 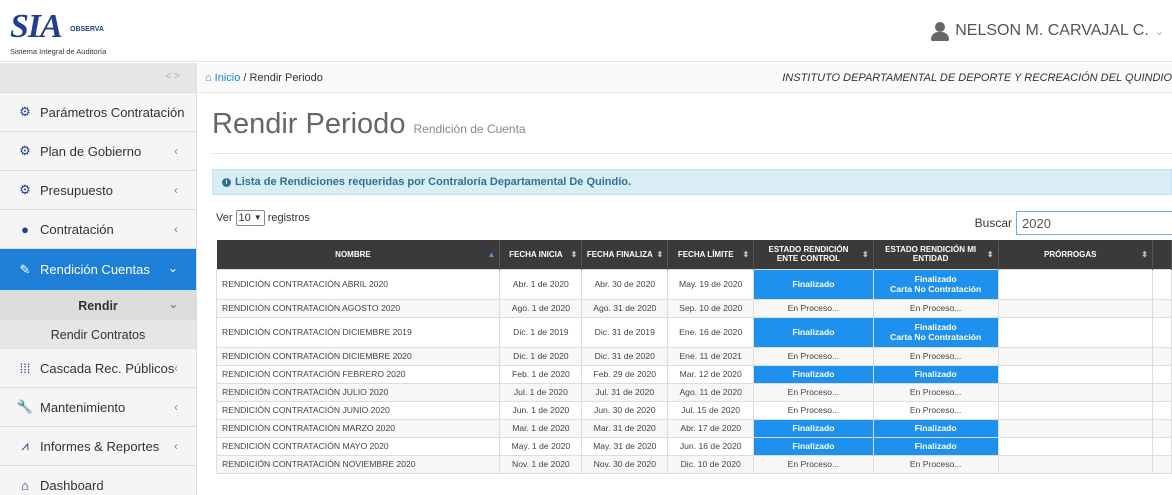 What do you see at coordinates (813, 254) in the screenshot?
I see `column-header-estado-ente: ESTADO RENDICIÓN ENTE CONTROL ⬍` at bounding box center [813, 254].